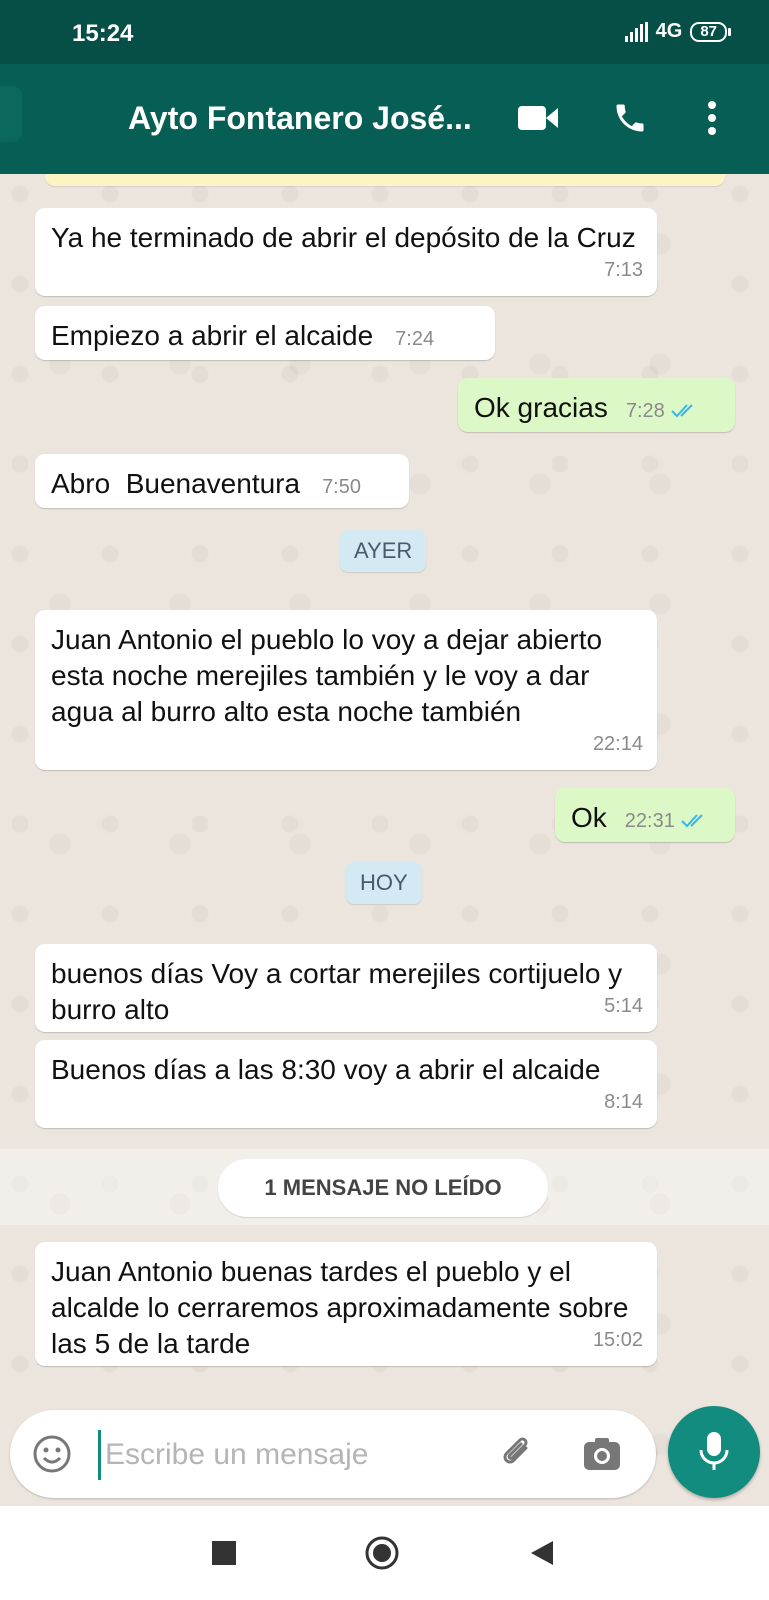 The image size is (769, 1600). What do you see at coordinates (518, 1454) in the screenshot?
I see `attach-icon` at bounding box center [518, 1454].